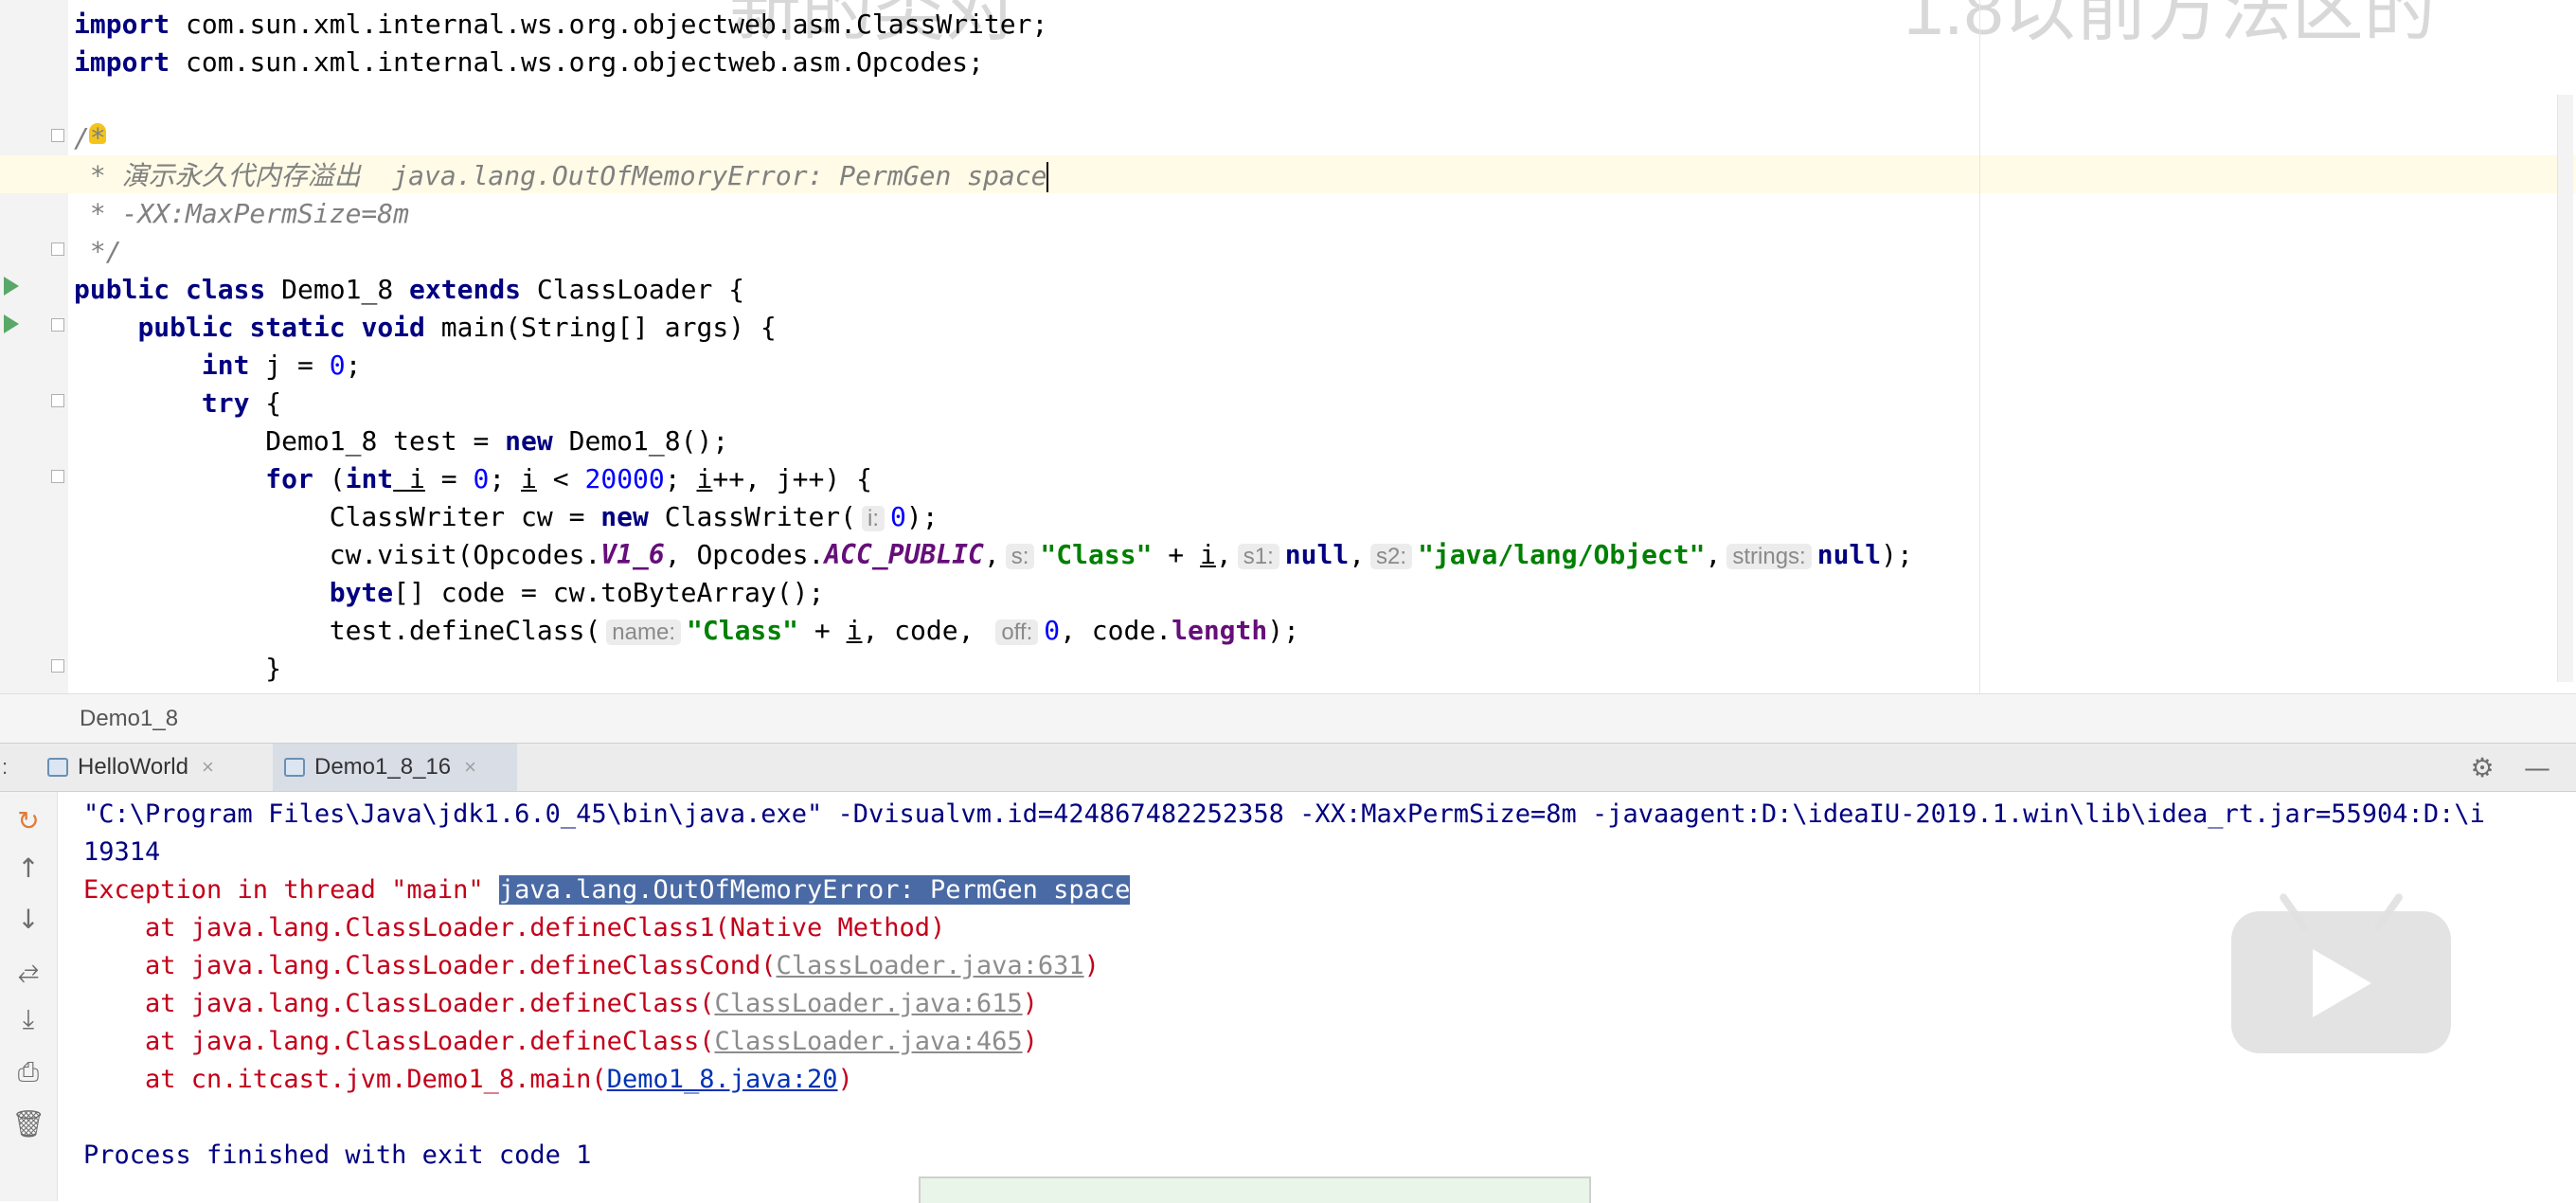  What do you see at coordinates (28, 1123) in the screenshot?
I see `trash-icon: 🗑` at bounding box center [28, 1123].